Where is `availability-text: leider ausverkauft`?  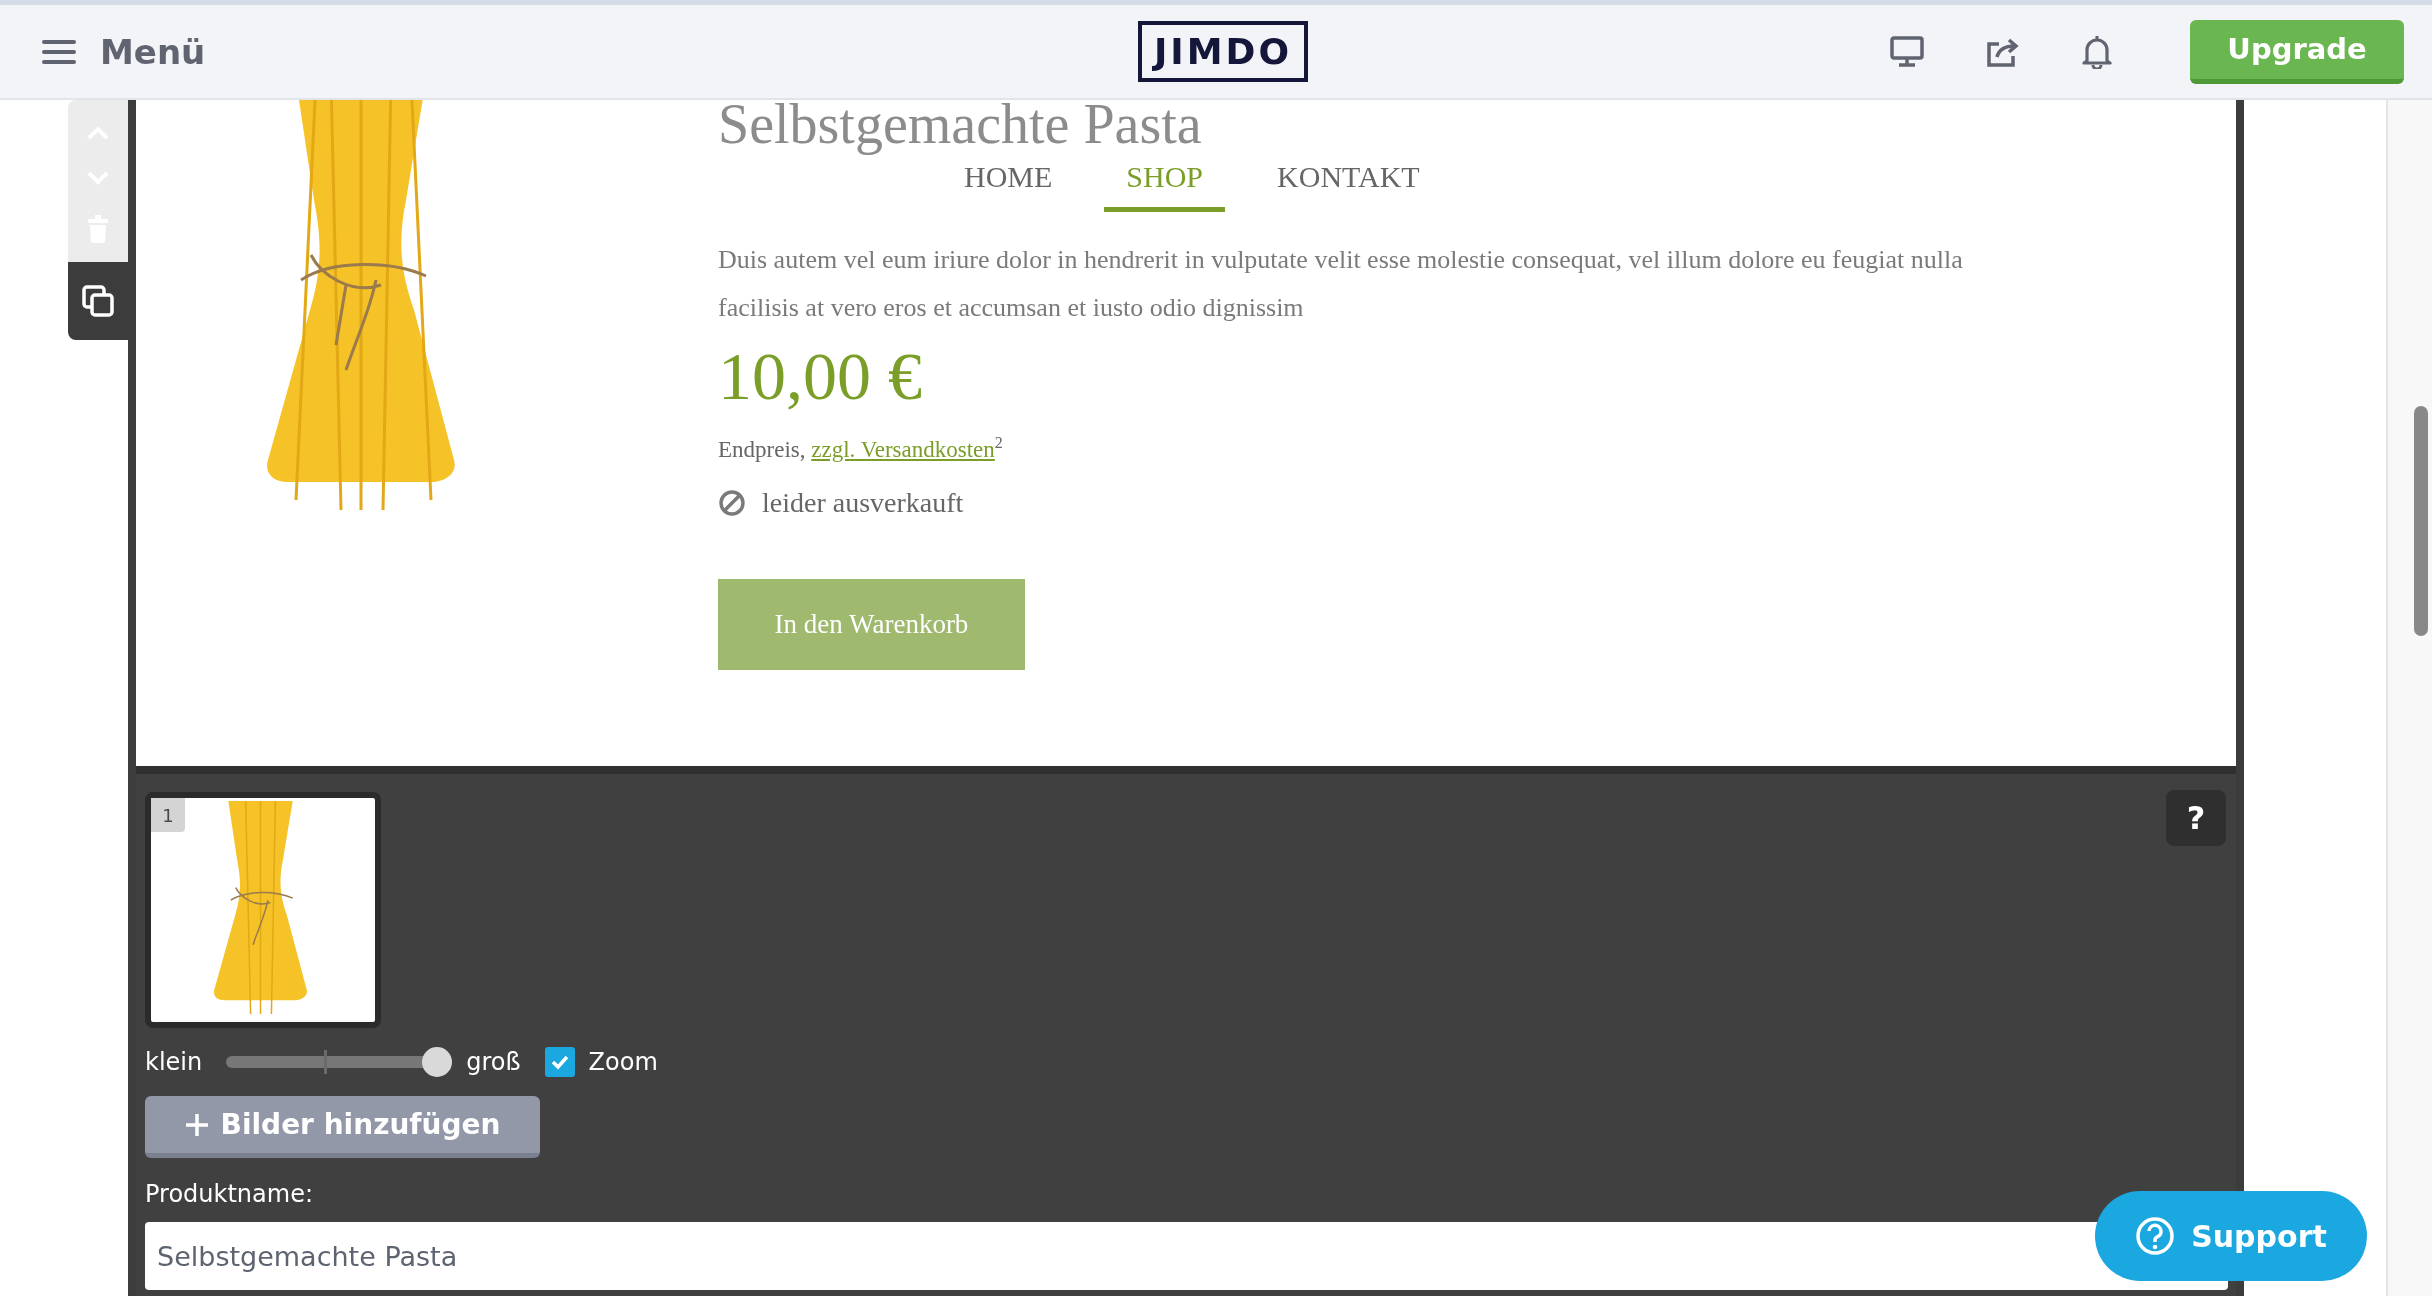
availability-text: leider ausverkauft is located at coordinates (863, 502).